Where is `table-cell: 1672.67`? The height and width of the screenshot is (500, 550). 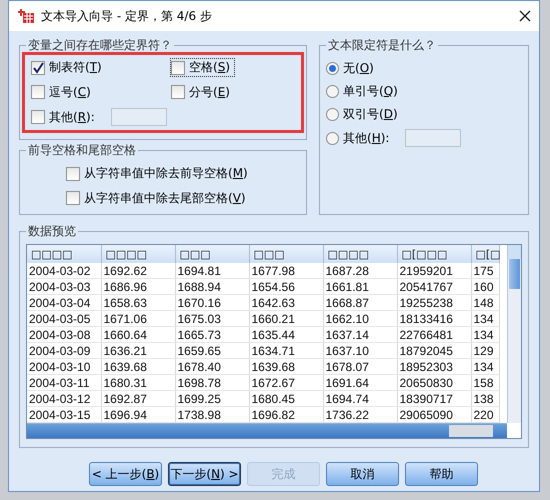 table-cell: 1672.67 is located at coordinates (286, 382).